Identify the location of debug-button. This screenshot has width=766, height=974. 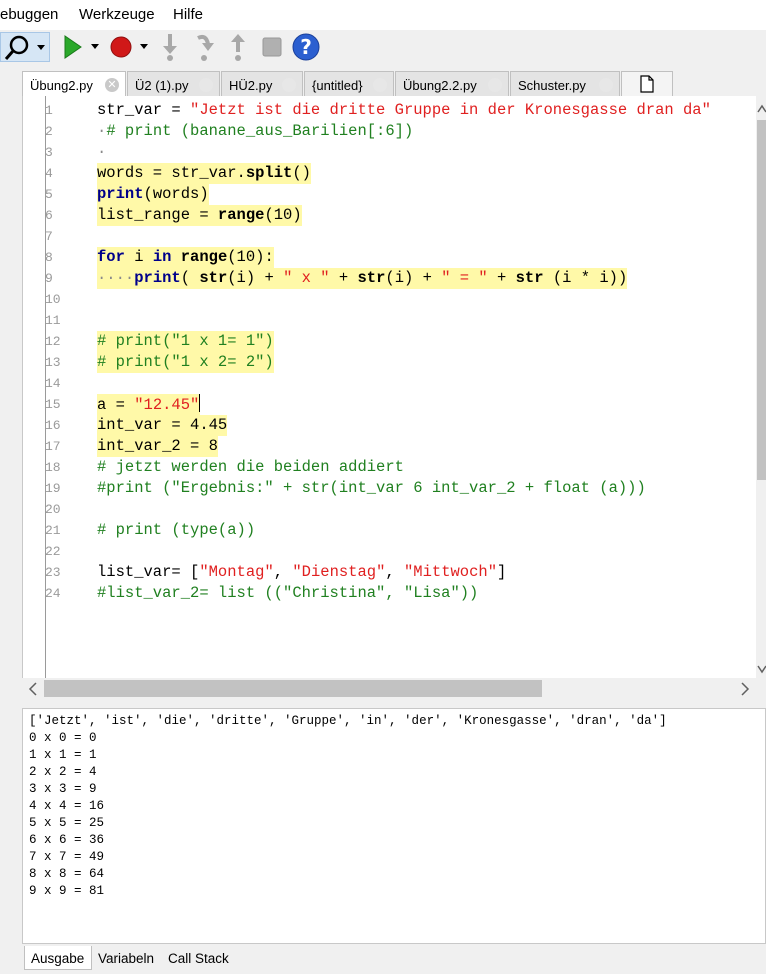
(130, 47).